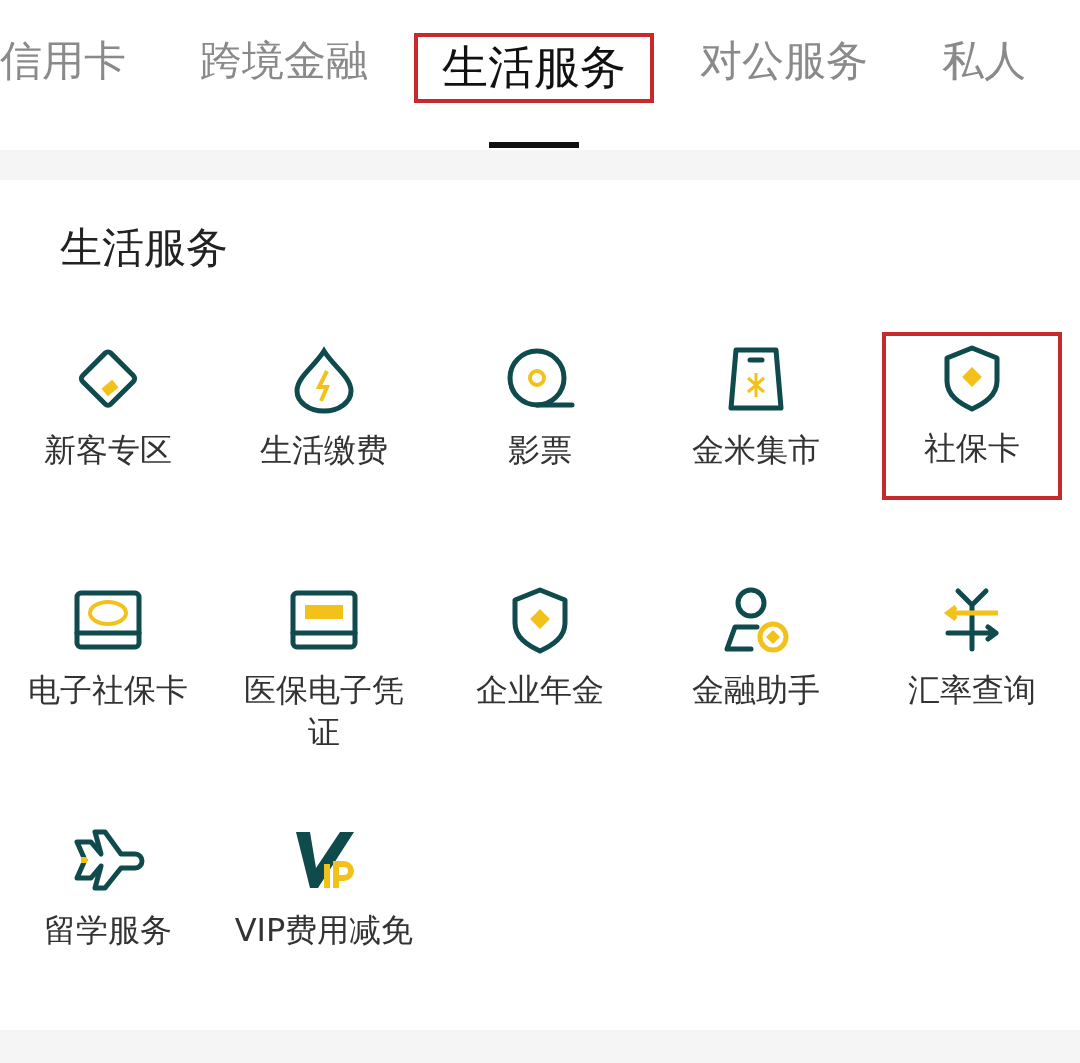  I want to click on service-item: 企业年金, so click(540, 680).